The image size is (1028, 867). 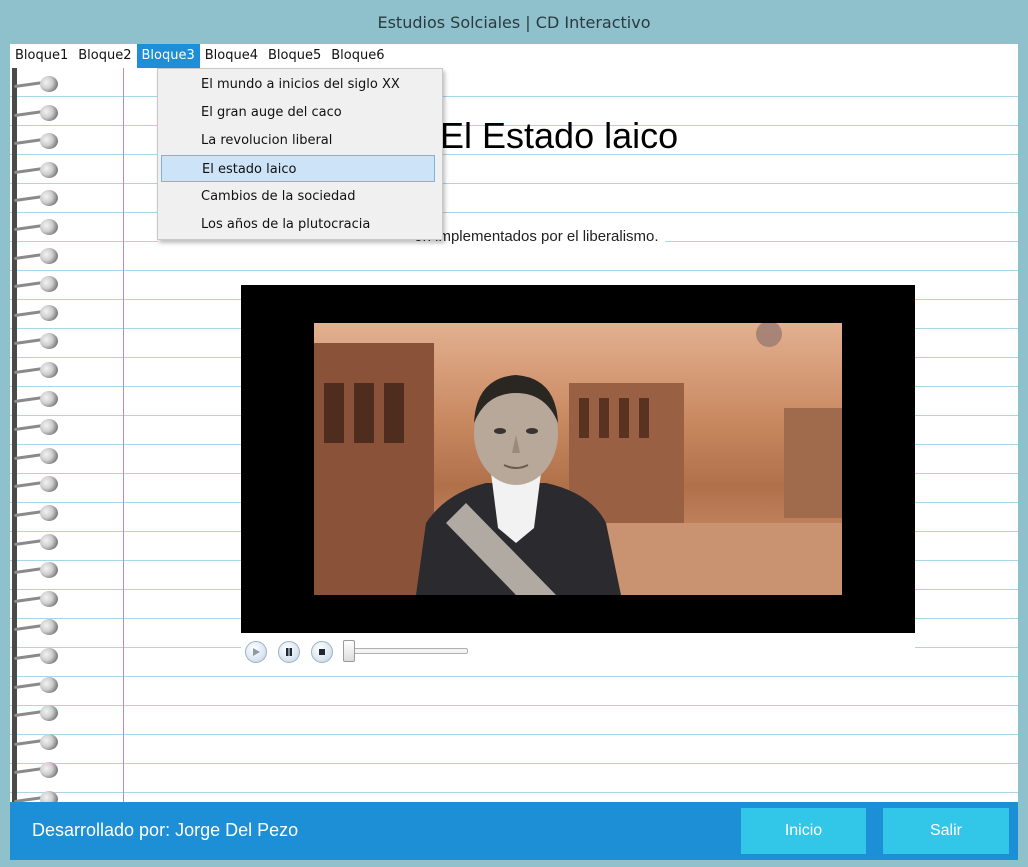 What do you see at coordinates (518, 485) in the screenshot?
I see `portrait-figure` at bounding box center [518, 485].